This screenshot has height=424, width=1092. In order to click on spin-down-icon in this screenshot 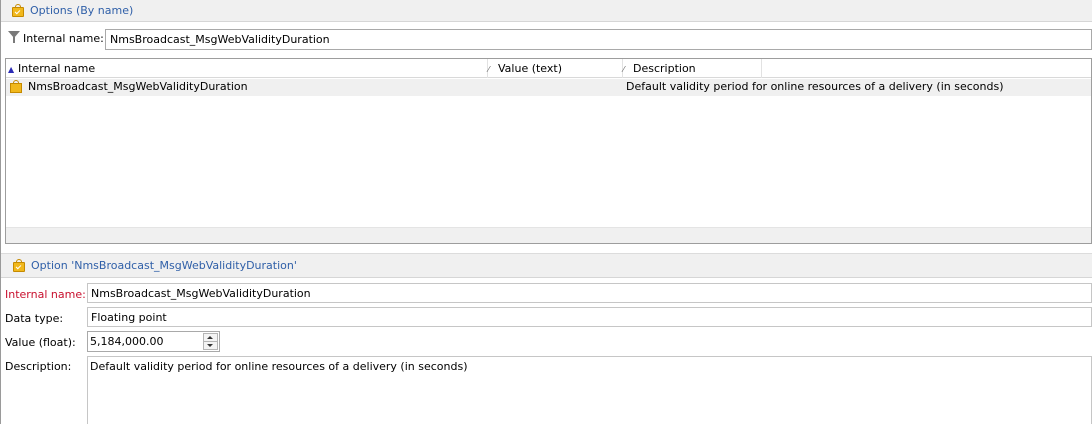, I will do `click(210, 345)`.